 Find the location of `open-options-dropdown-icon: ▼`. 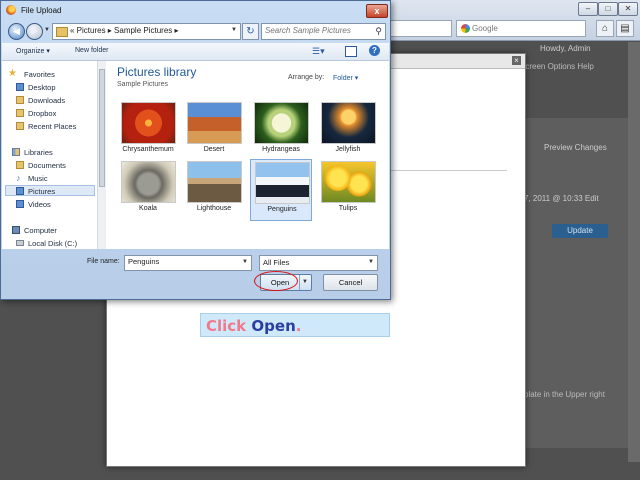

open-options-dropdown-icon: ▼ is located at coordinates (305, 282).